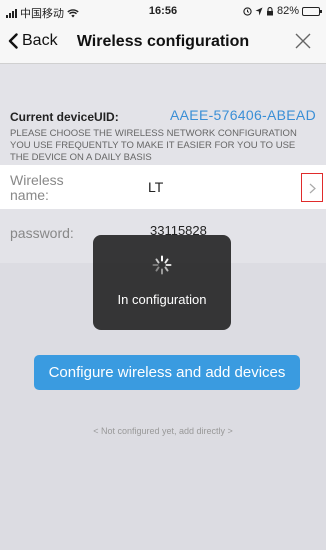 This screenshot has height=550, width=326. Describe the element at coordinates (156, 187) in the screenshot. I see `wireless-name-value: LT` at that location.